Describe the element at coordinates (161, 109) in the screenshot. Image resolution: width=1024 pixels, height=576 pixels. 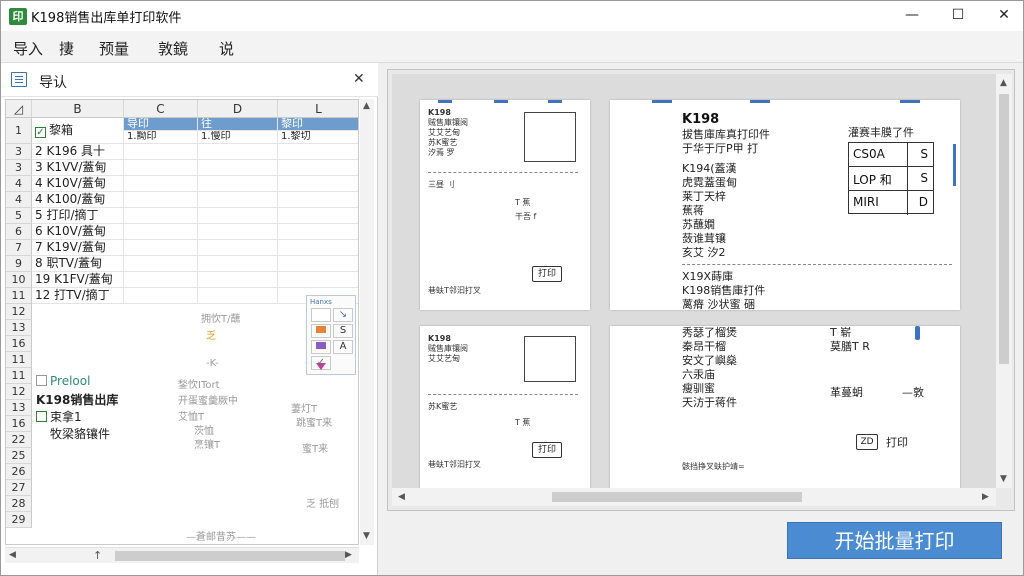
I see `column-header-c: C` at that location.